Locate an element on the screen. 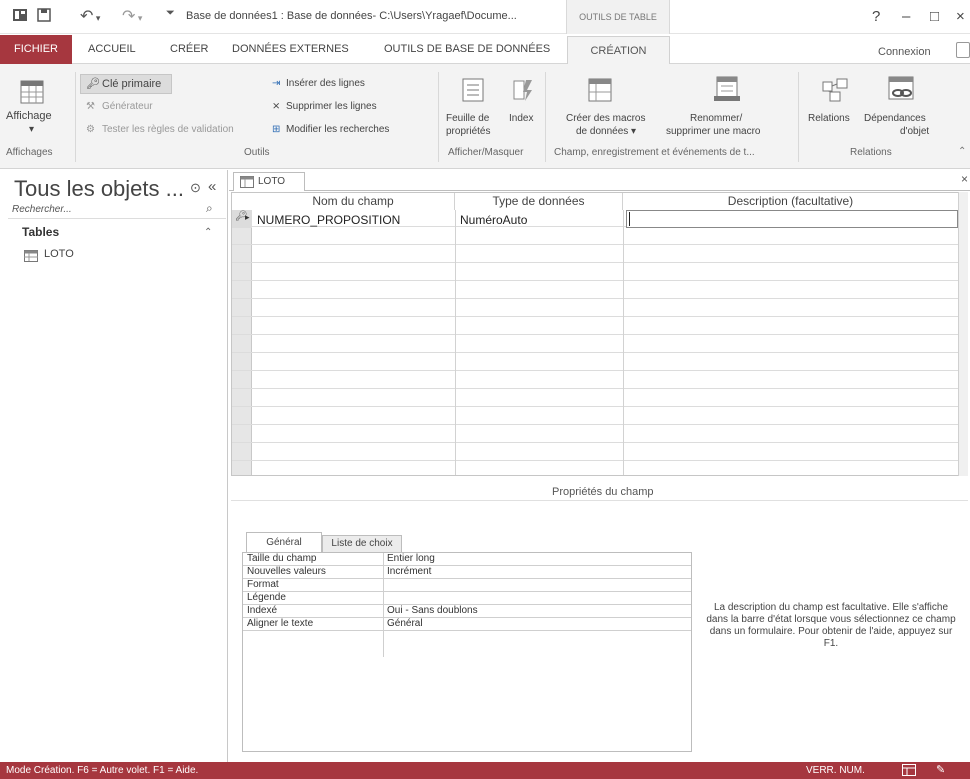  redo-icon: ↷ ▾ is located at coordinates (132, 16).